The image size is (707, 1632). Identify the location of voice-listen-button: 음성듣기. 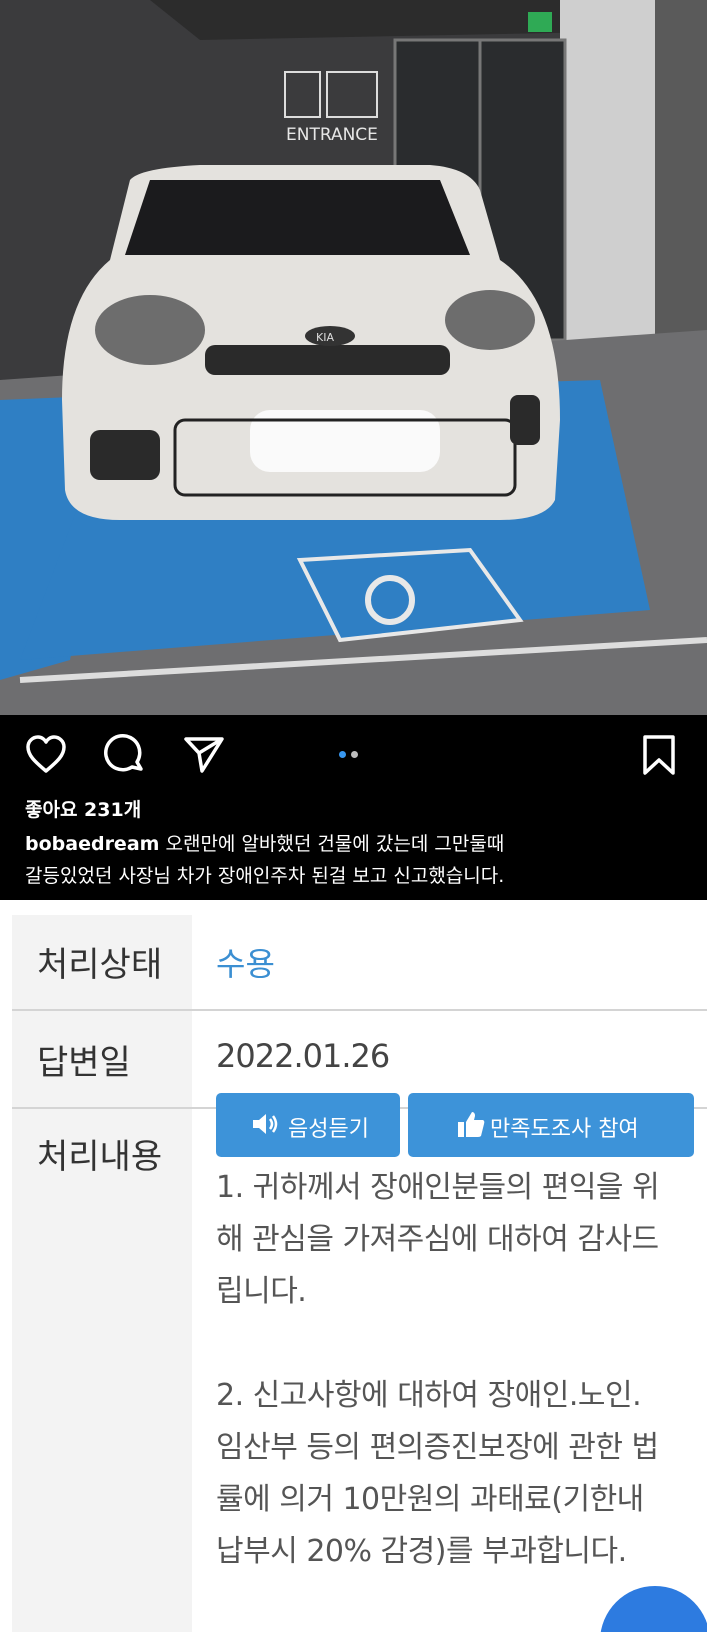
(308, 1125).